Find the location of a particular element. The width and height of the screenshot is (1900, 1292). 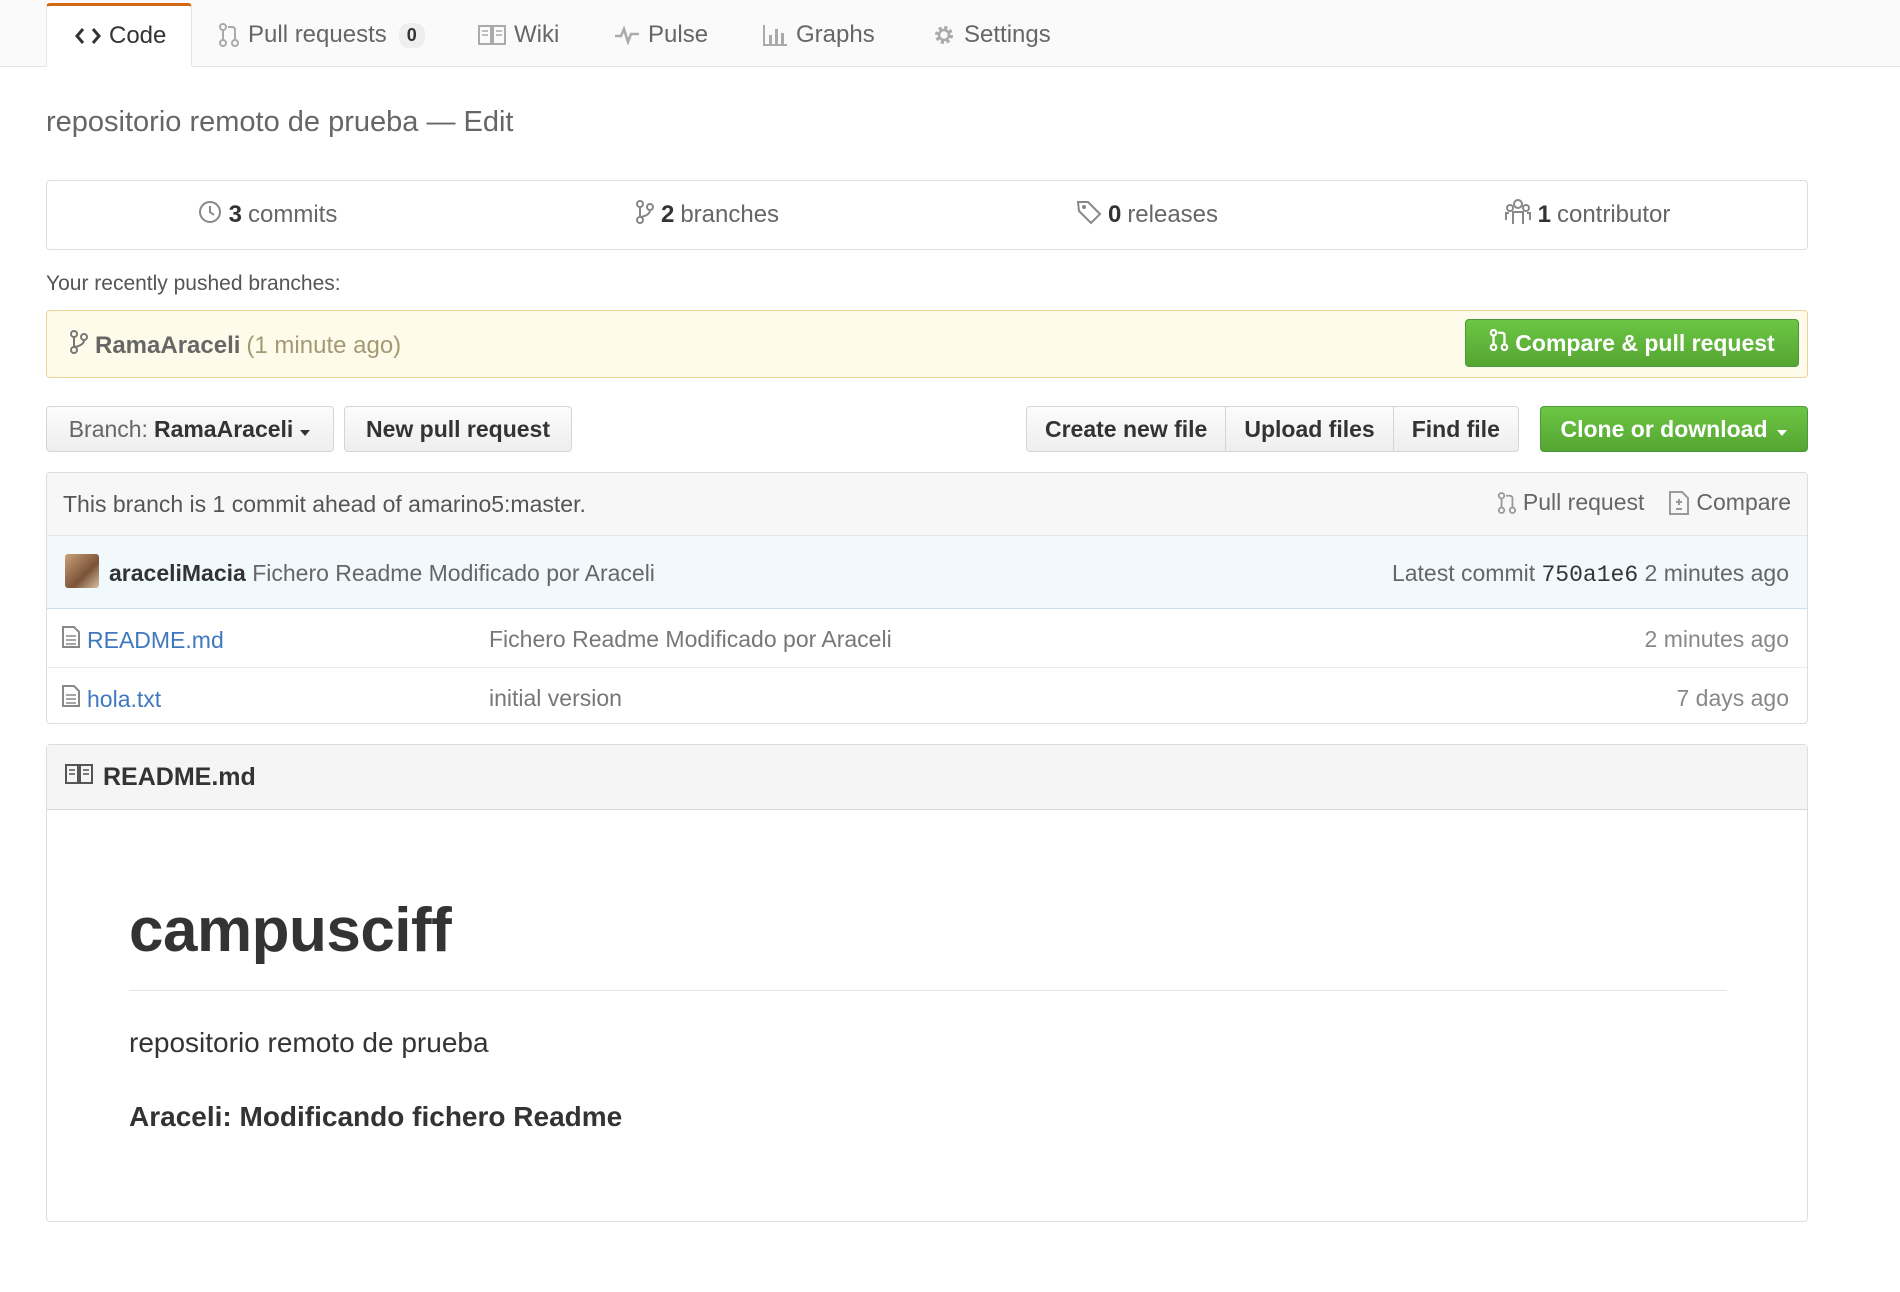

file-link: README.md is located at coordinates (155, 640).